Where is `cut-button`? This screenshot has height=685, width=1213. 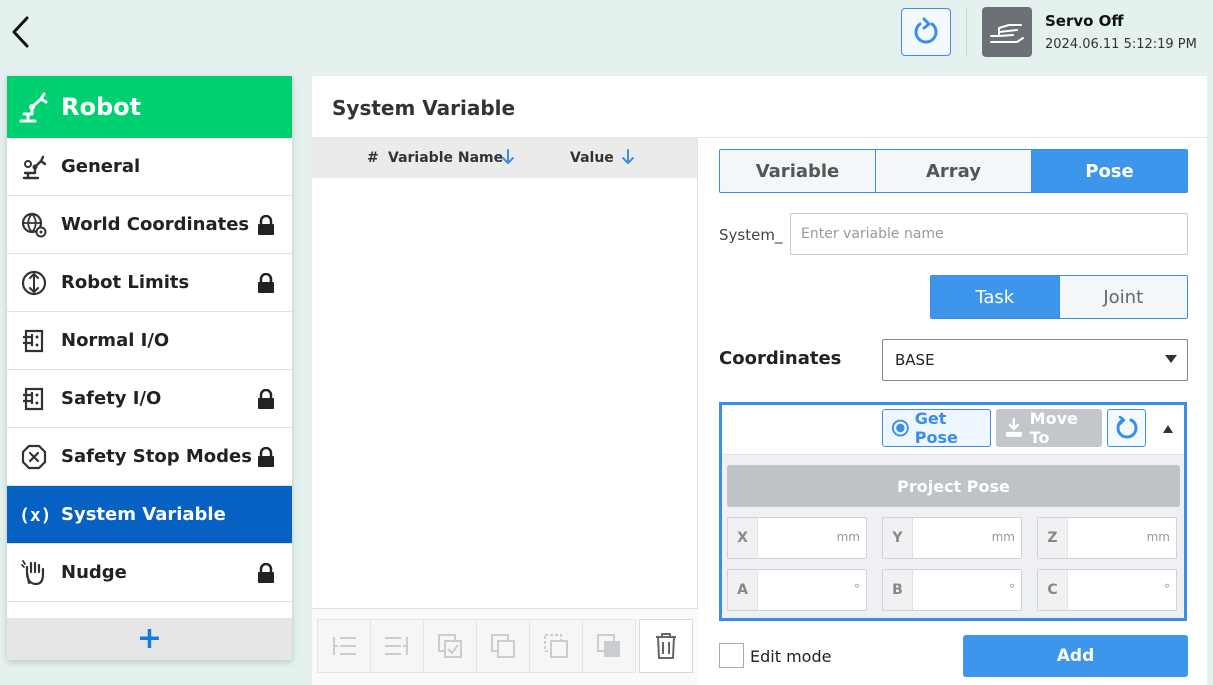
cut-button is located at coordinates (556, 646).